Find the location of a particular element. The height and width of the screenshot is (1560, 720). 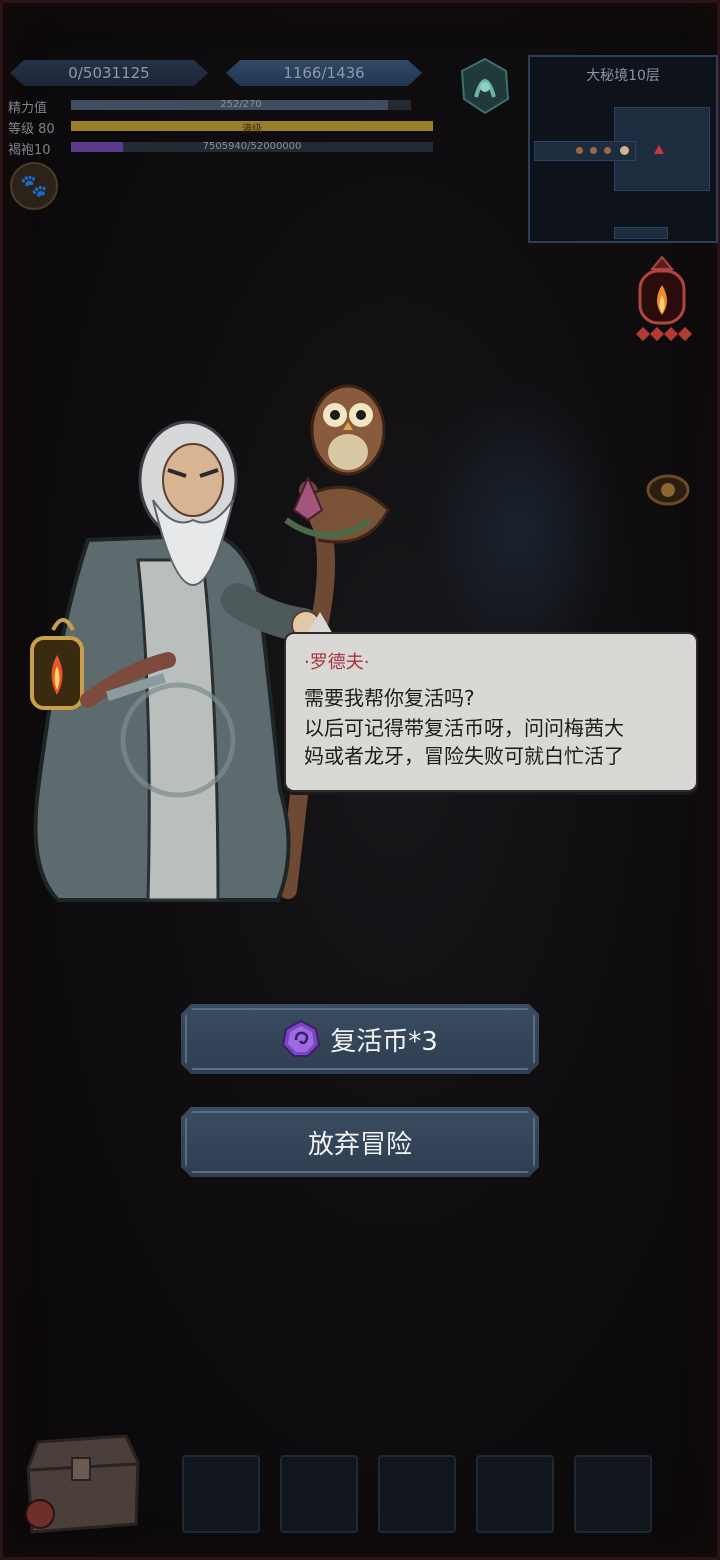

revive-coin-button: 复活币*3 is located at coordinates (360, 1039).